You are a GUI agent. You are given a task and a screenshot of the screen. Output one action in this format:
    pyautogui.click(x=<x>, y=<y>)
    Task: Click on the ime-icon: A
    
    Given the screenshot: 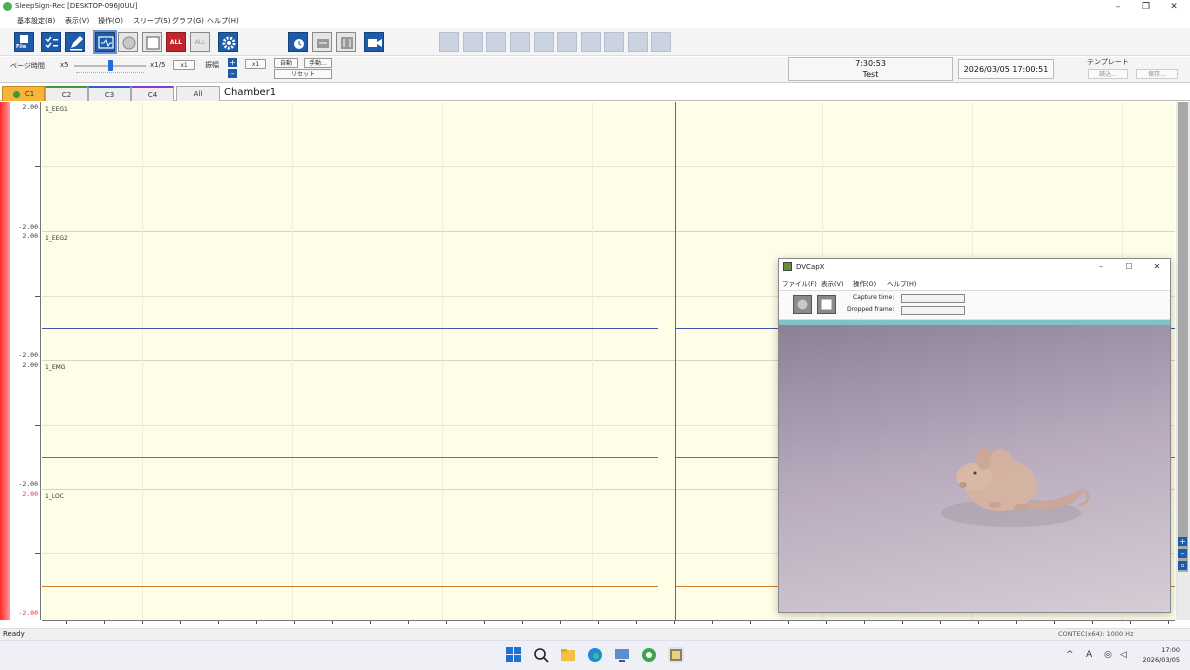 What is the action you would take?
    pyautogui.click(x=1089, y=655)
    